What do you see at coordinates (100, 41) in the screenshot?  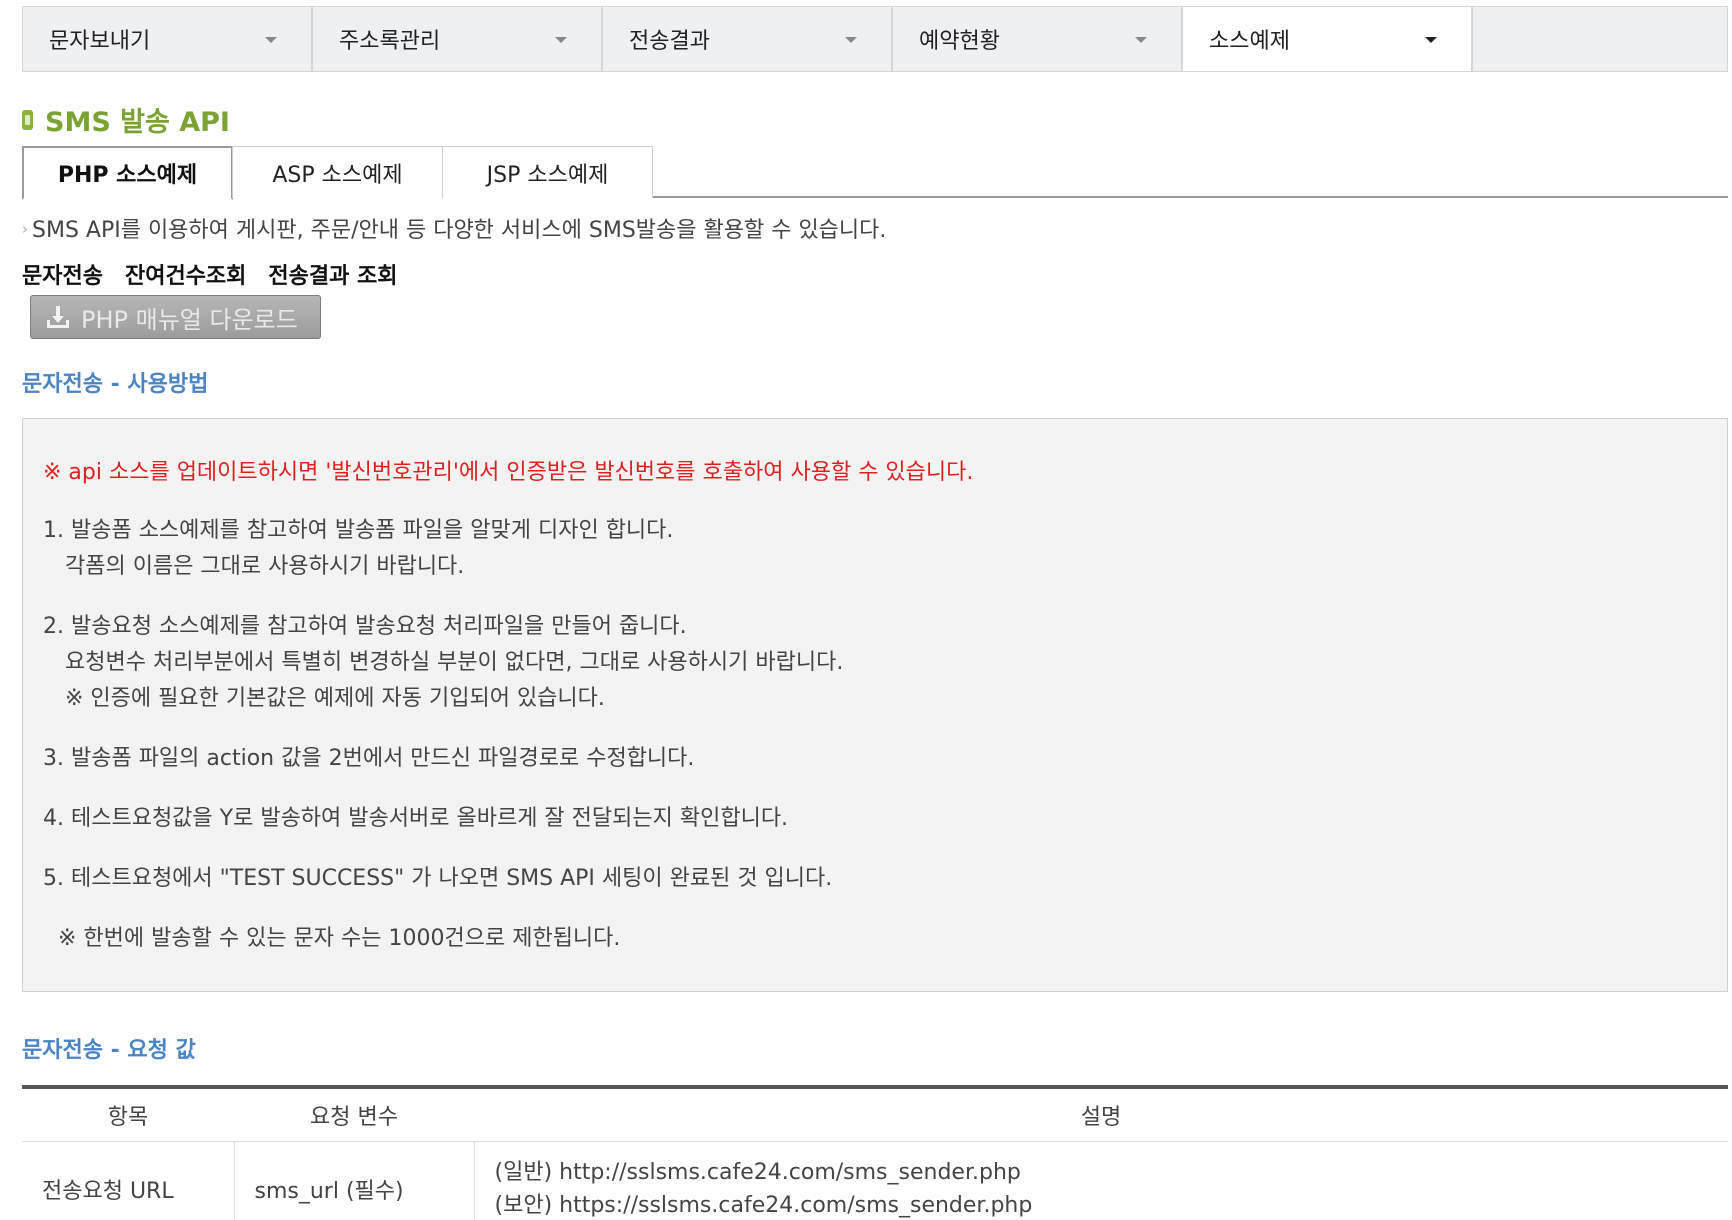 I see `nav-item-label: 문자보내기` at bounding box center [100, 41].